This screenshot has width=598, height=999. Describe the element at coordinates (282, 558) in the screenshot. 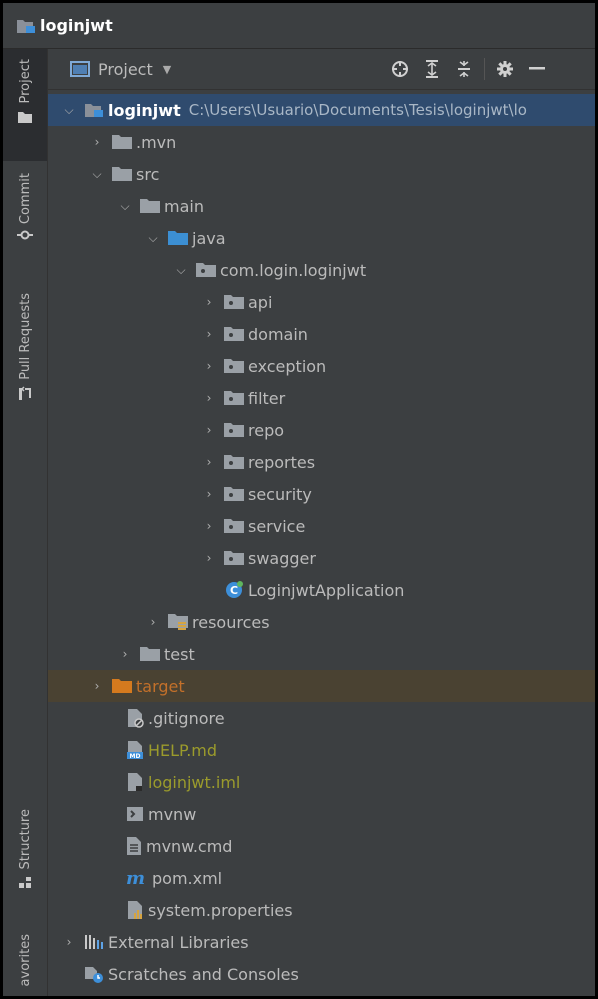

I see `node-label: swagger` at that location.